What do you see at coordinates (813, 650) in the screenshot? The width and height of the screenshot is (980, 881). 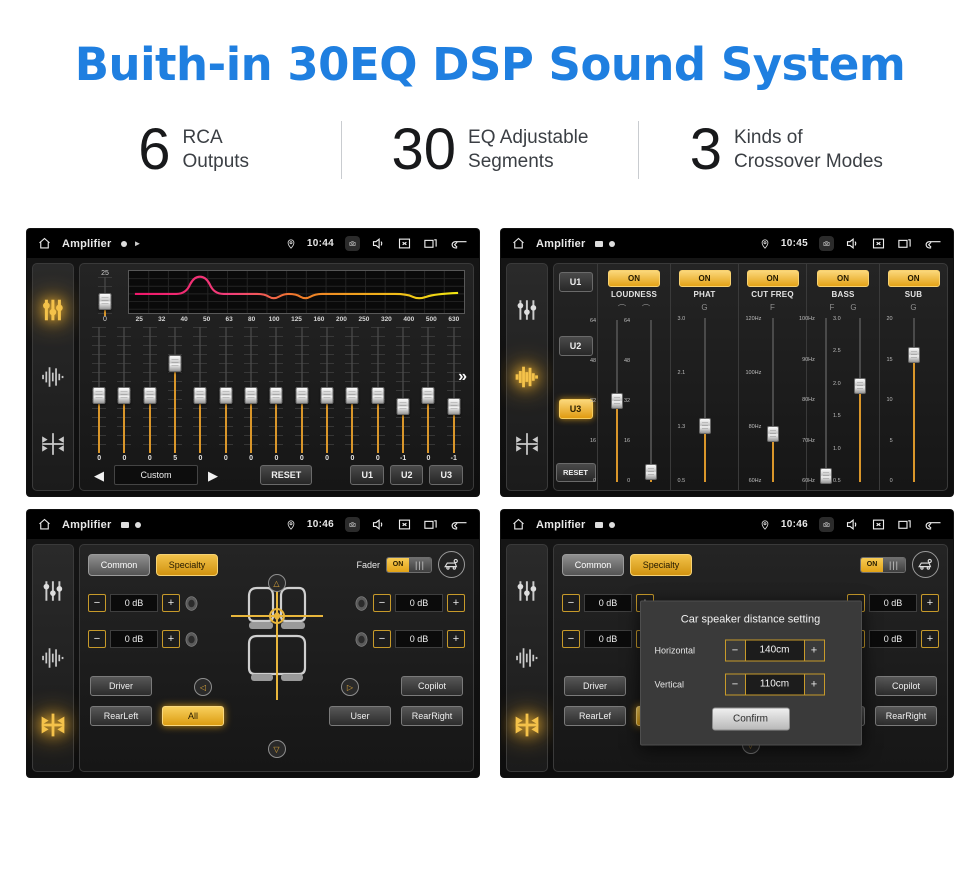 I see `horizontal-plus-button: +` at bounding box center [813, 650].